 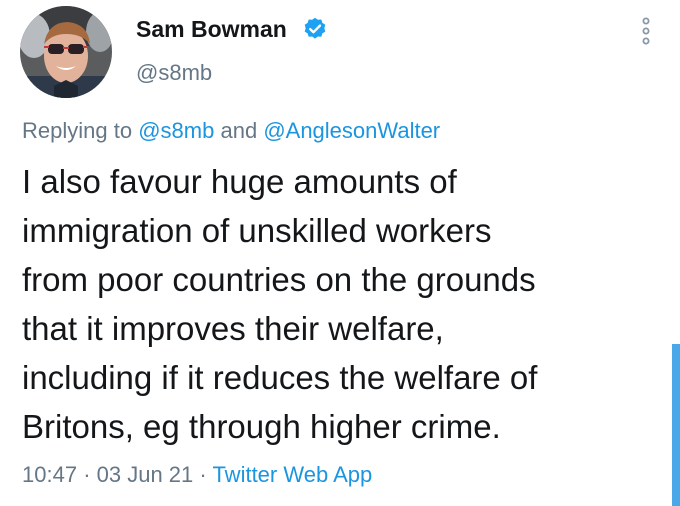 I want to click on tweet-text-line: including if it reduces the welfare of, so click(x=280, y=377).